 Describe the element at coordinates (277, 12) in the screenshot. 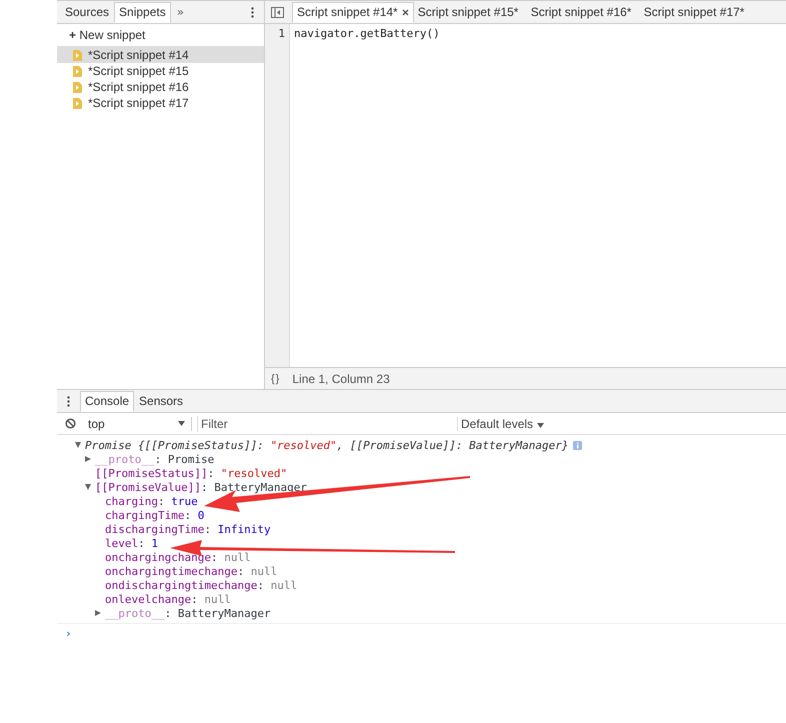

I see `sidebar-toggle-icon` at that location.